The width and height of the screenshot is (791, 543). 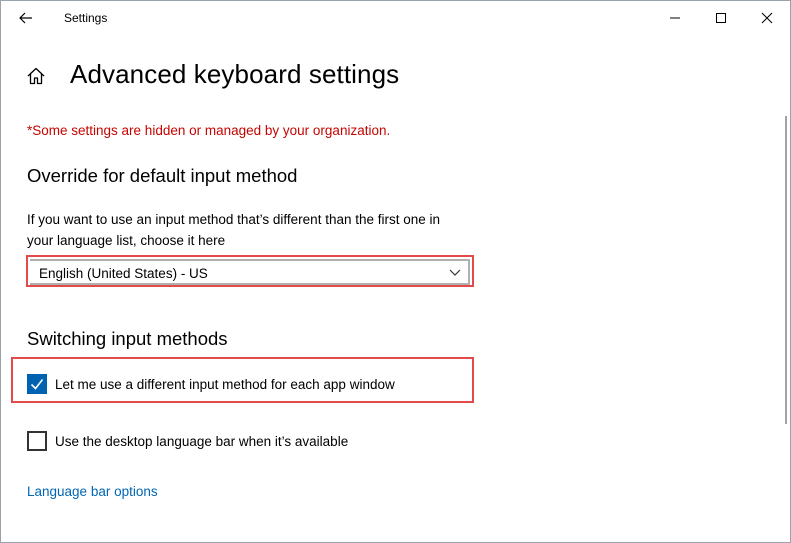 What do you see at coordinates (162, 175) in the screenshot?
I see `override-section-heading: Override for default input method` at bounding box center [162, 175].